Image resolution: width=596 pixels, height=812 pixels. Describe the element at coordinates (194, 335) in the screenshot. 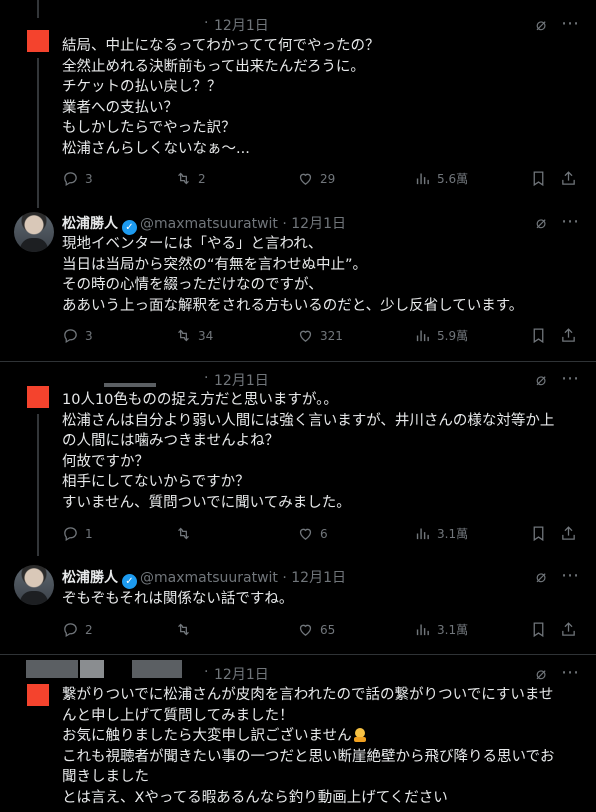

I see `repost-button: 34` at that location.